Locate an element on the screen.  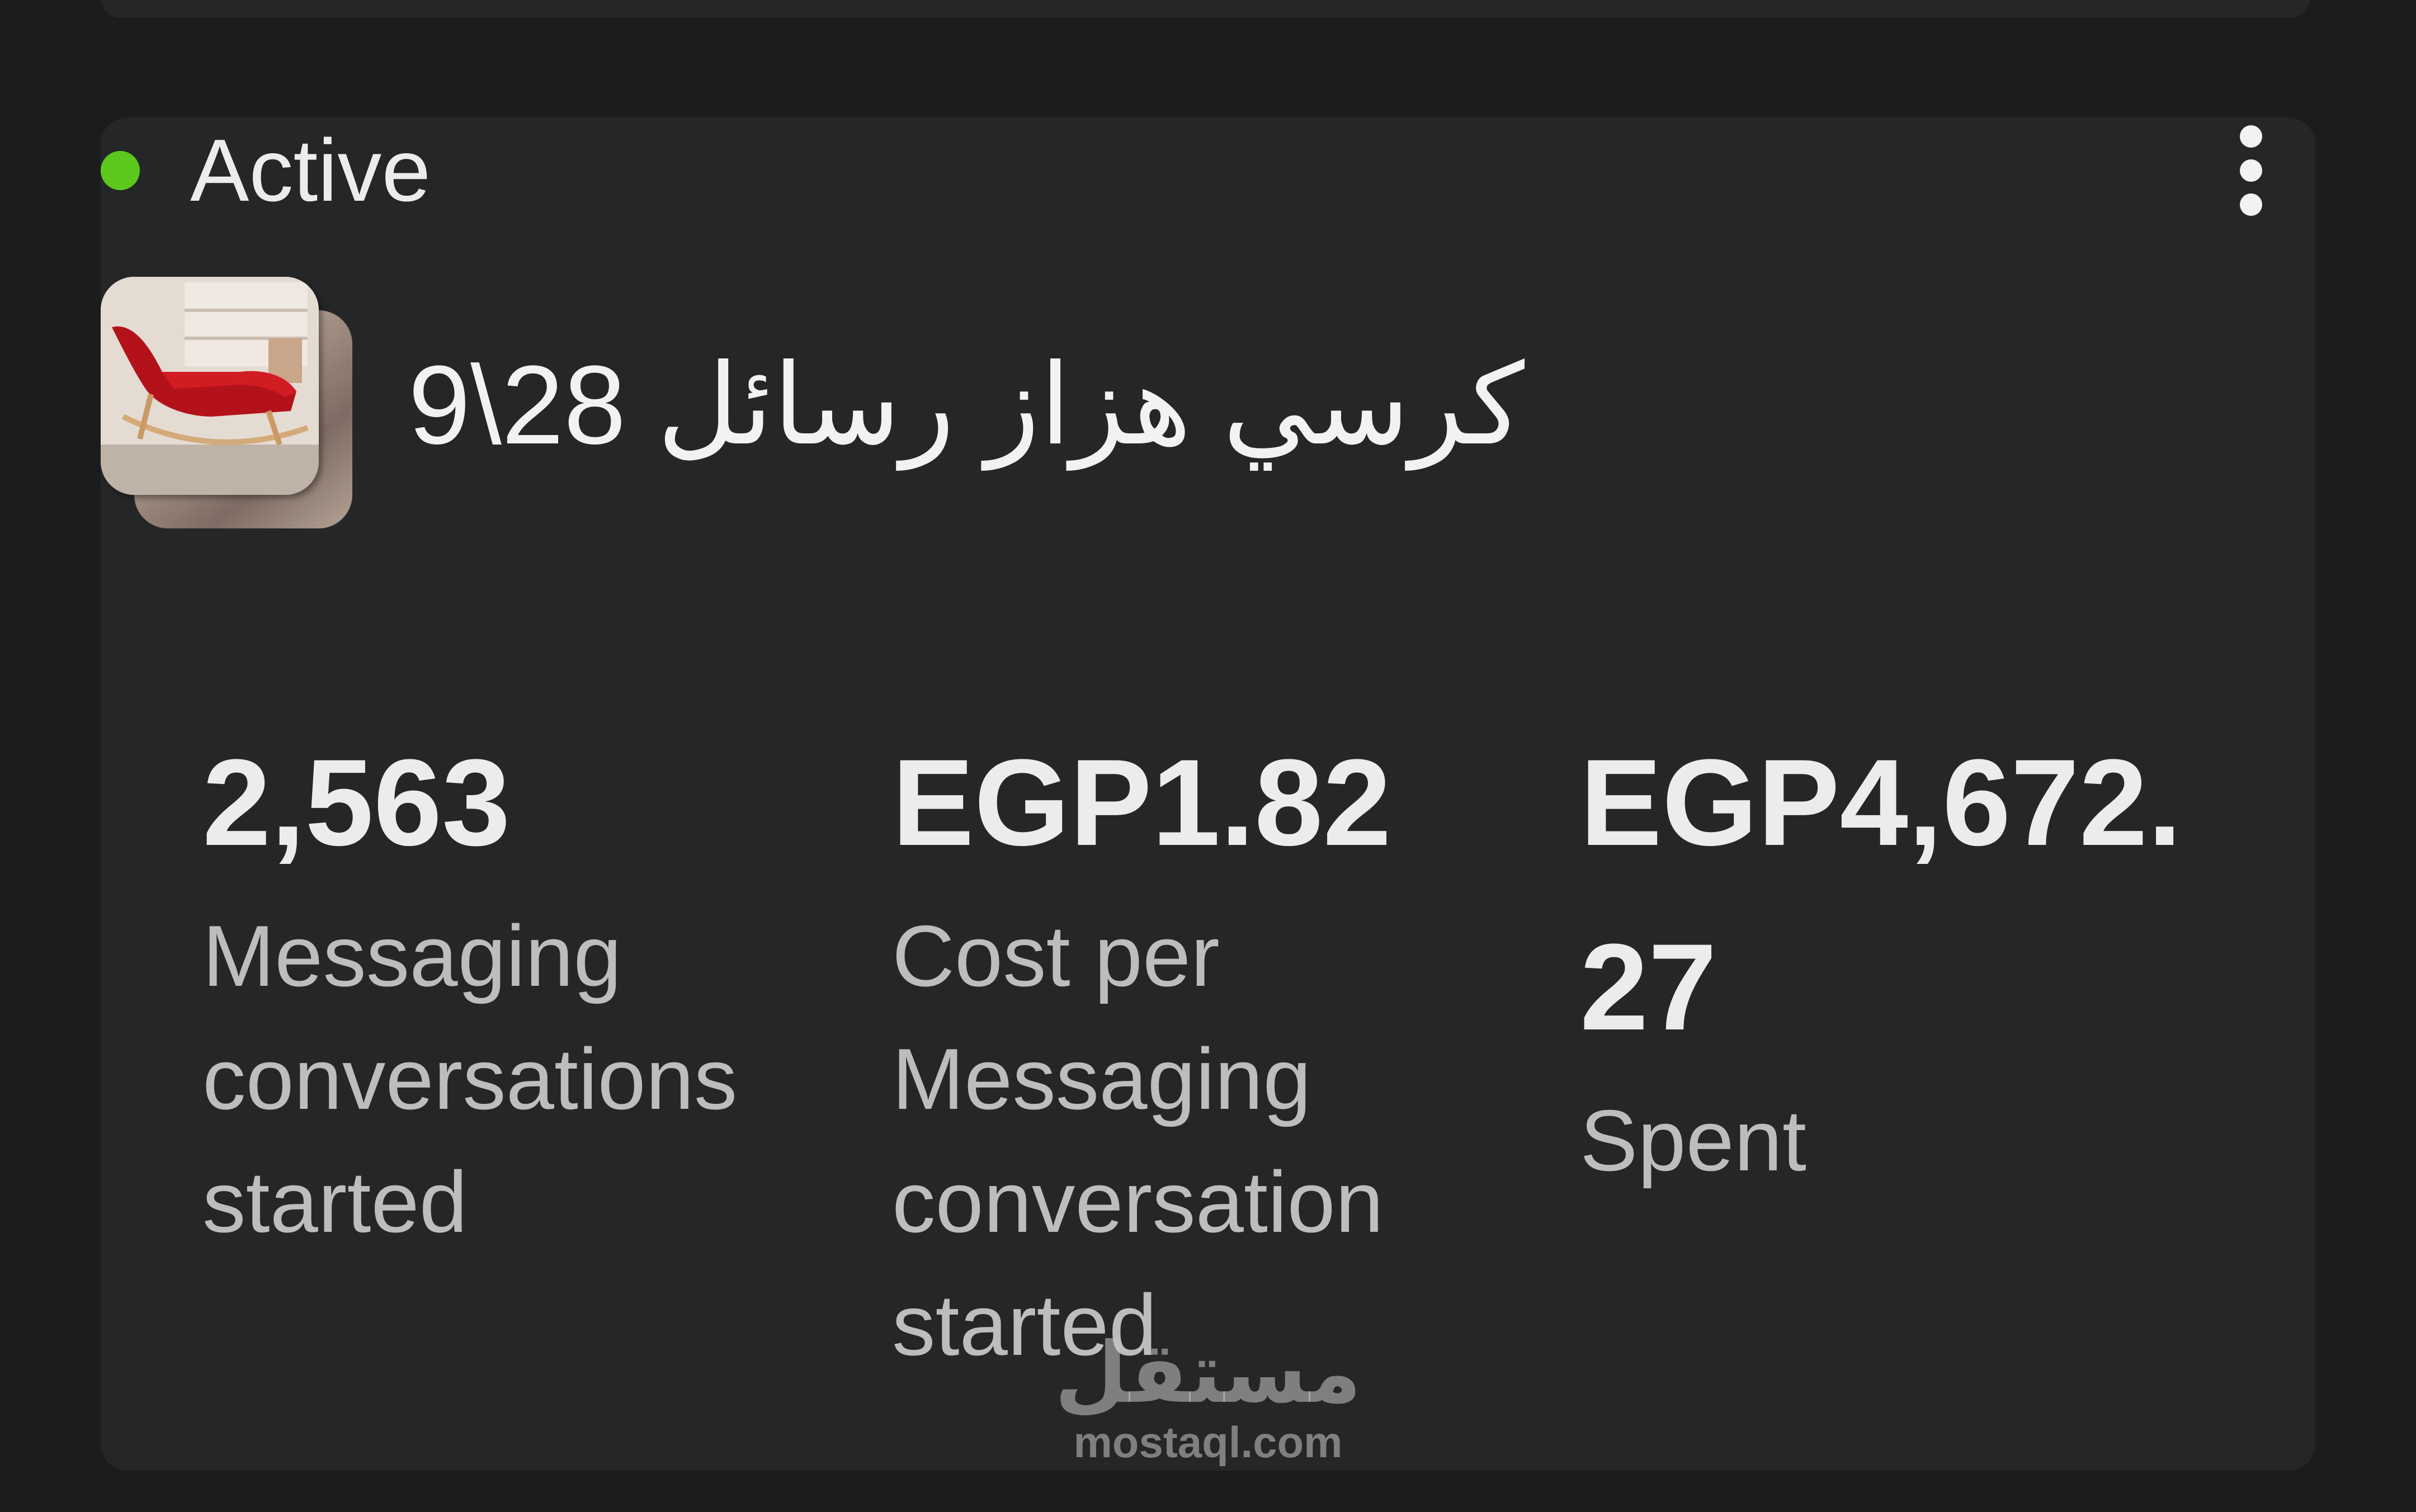
status-row: Active is located at coordinates (266, 170).